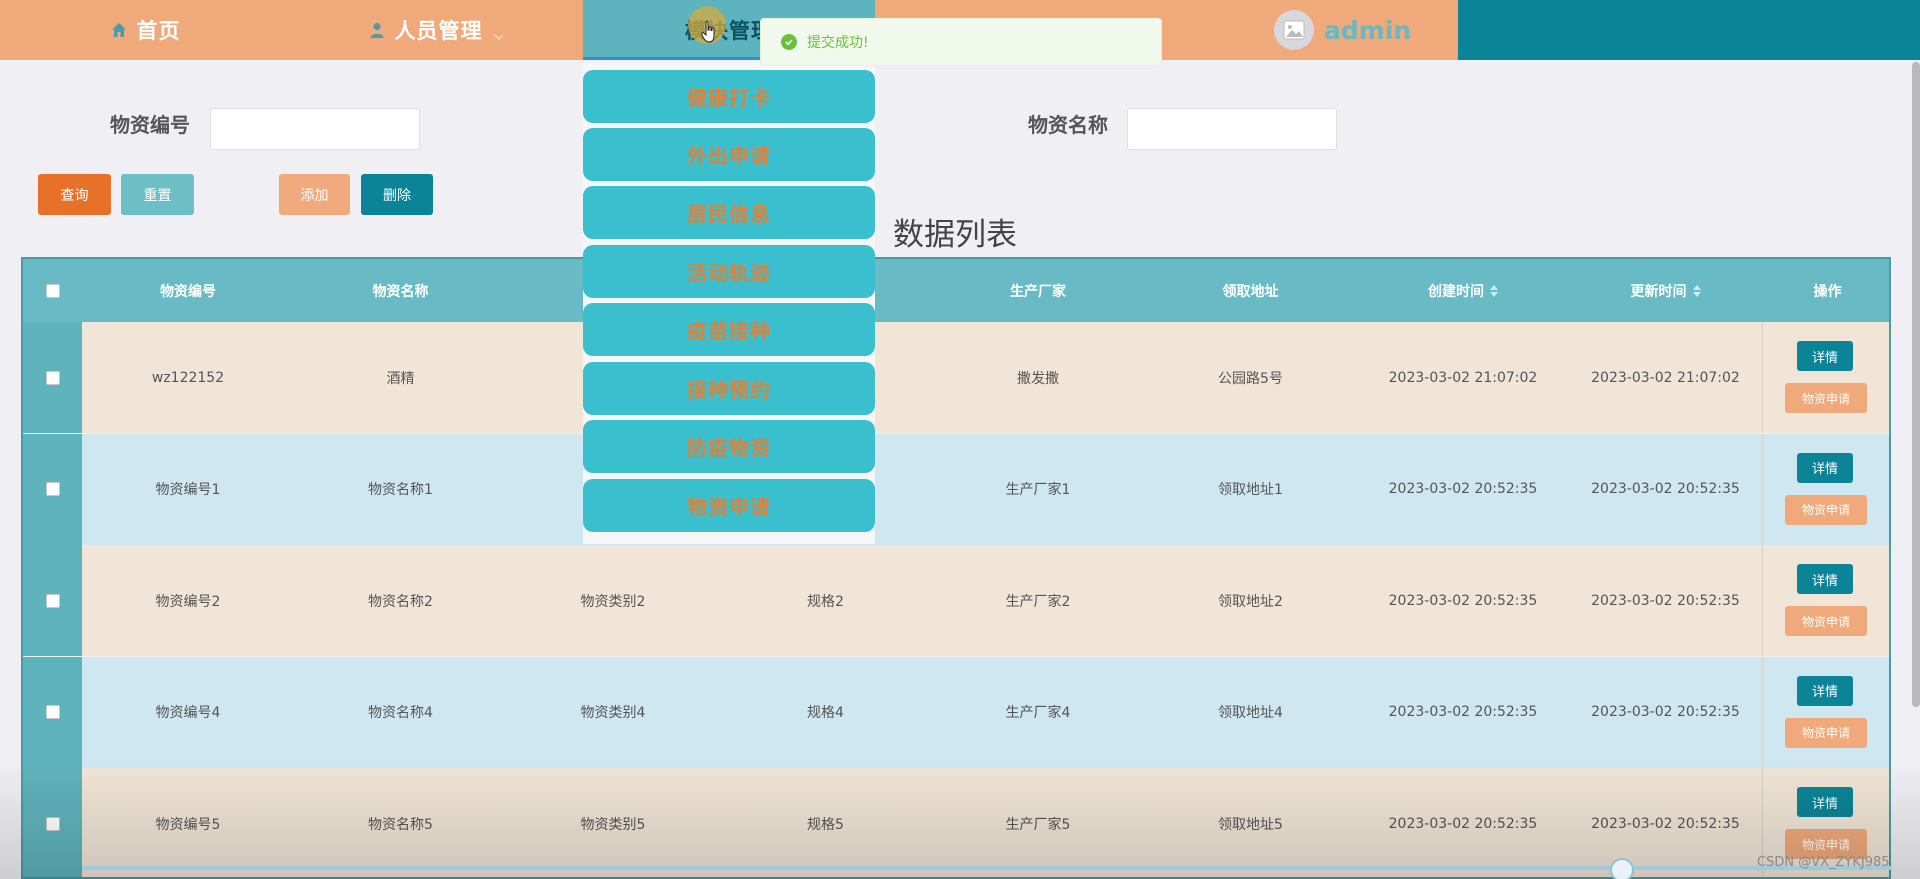 The height and width of the screenshot is (879, 1920). I want to click on header-pickup-address: 领取地址, so click(1250, 291).